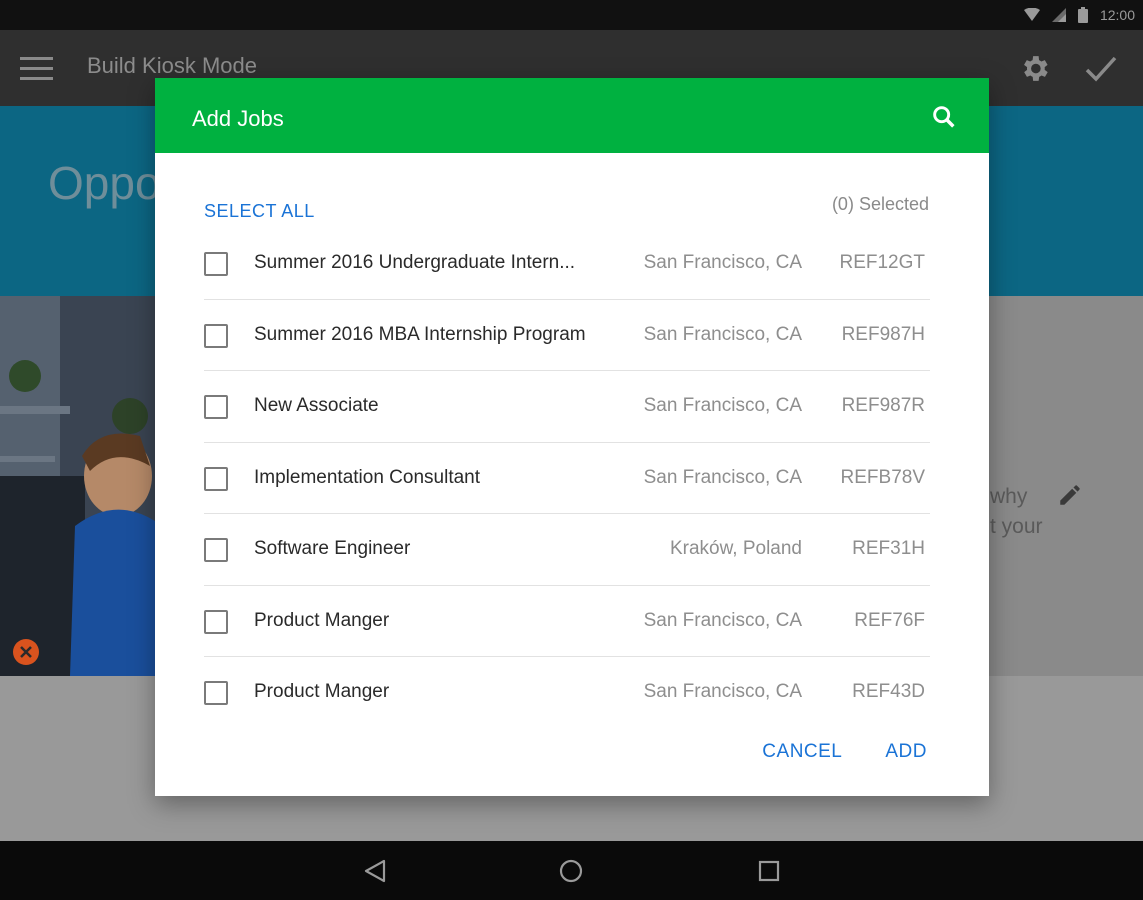 The image size is (1143, 900). Describe the element at coordinates (882, 262) in the screenshot. I see `job-ref: REF12GT` at that location.